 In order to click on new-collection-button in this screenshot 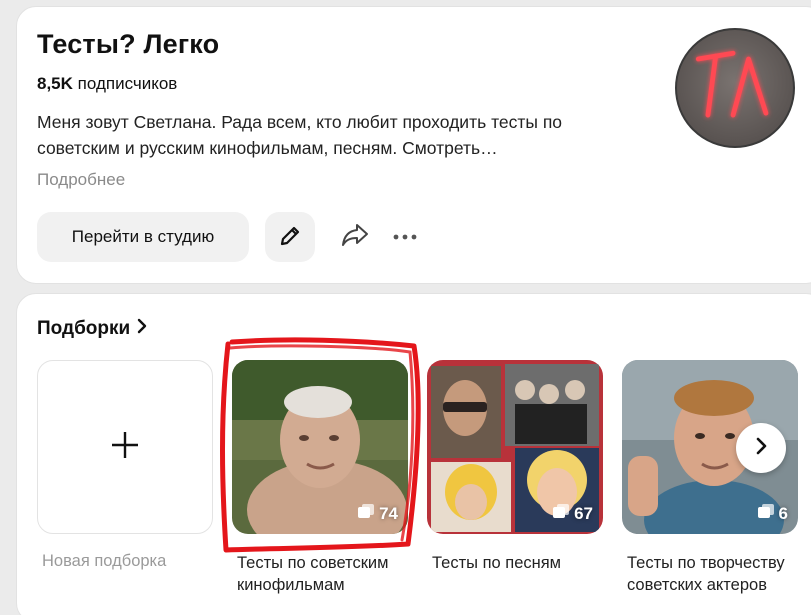, I will do `click(125, 447)`.